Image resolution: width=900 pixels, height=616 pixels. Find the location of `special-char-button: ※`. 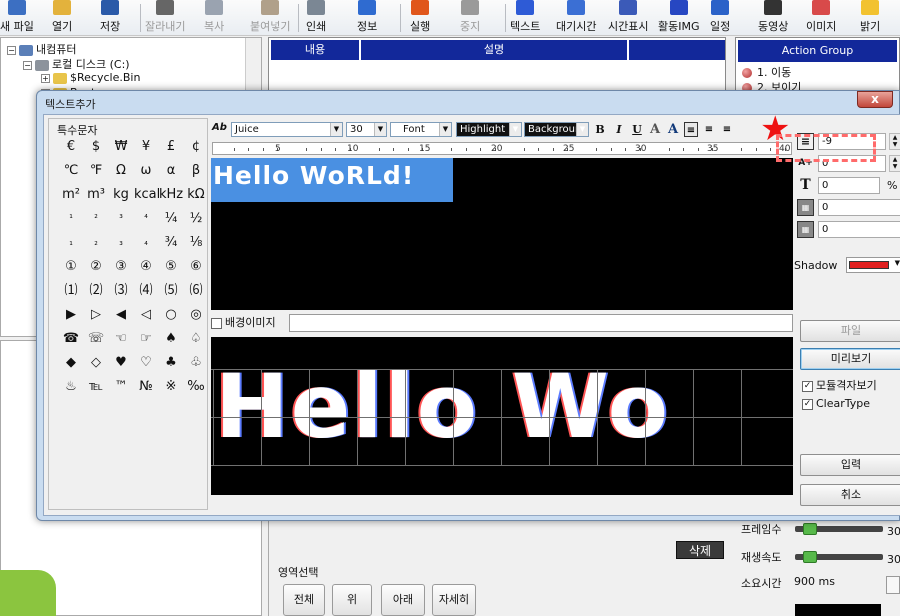

special-char-button: ※ is located at coordinates (171, 387).